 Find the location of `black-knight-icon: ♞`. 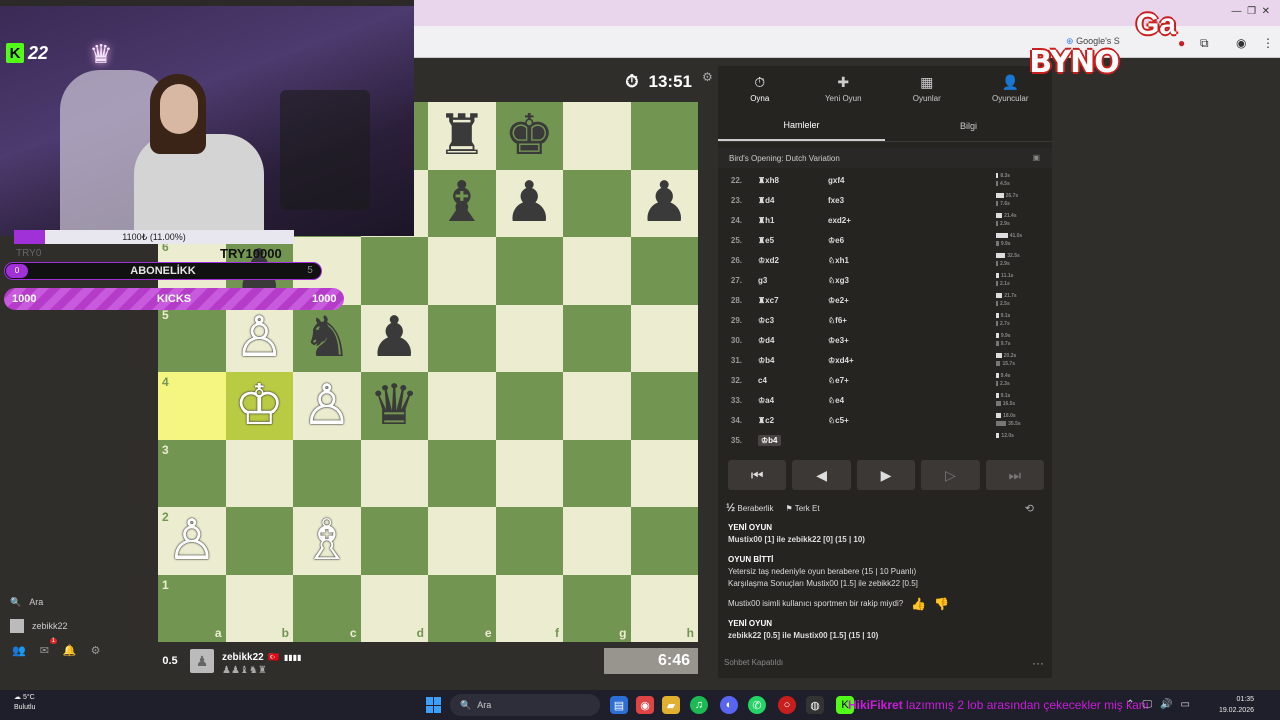

black-knight-icon: ♞ is located at coordinates (327, 339).